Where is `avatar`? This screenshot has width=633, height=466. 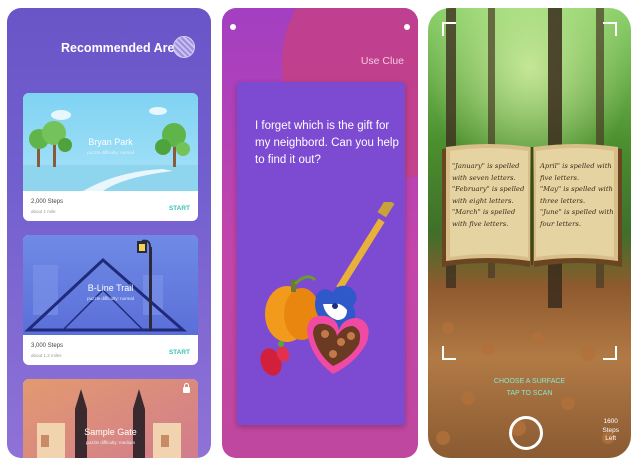
avatar is located at coordinates (184, 47).